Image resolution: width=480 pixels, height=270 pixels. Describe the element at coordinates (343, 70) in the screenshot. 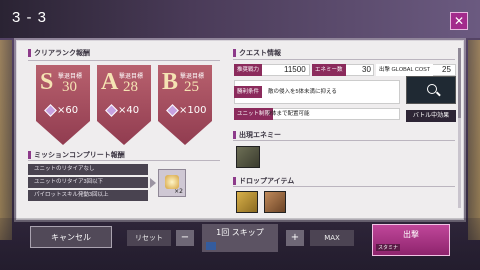

I see `enemy-count: エネミー数 30` at that location.